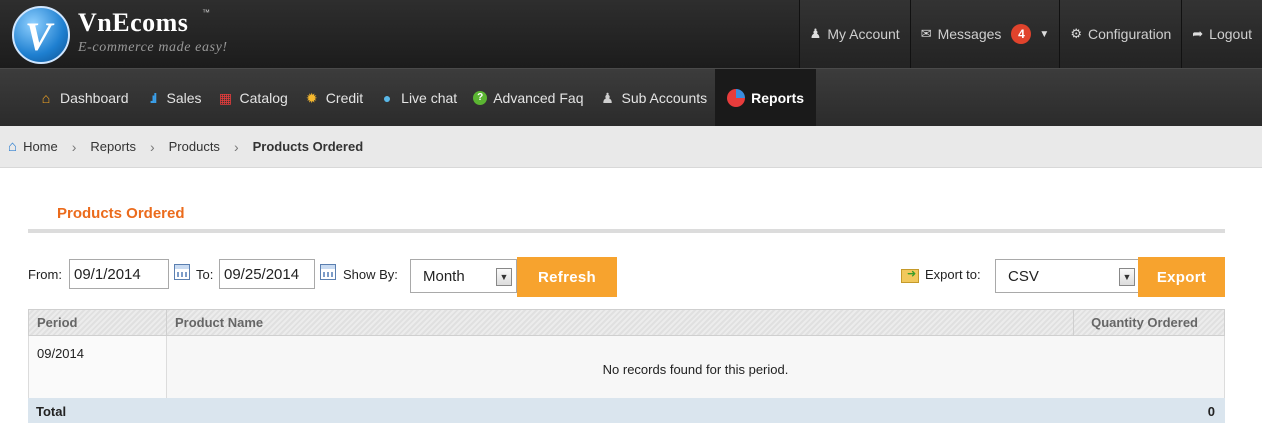  Describe the element at coordinates (778, 98) in the screenshot. I see `nav-item-label: Reports` at that location.